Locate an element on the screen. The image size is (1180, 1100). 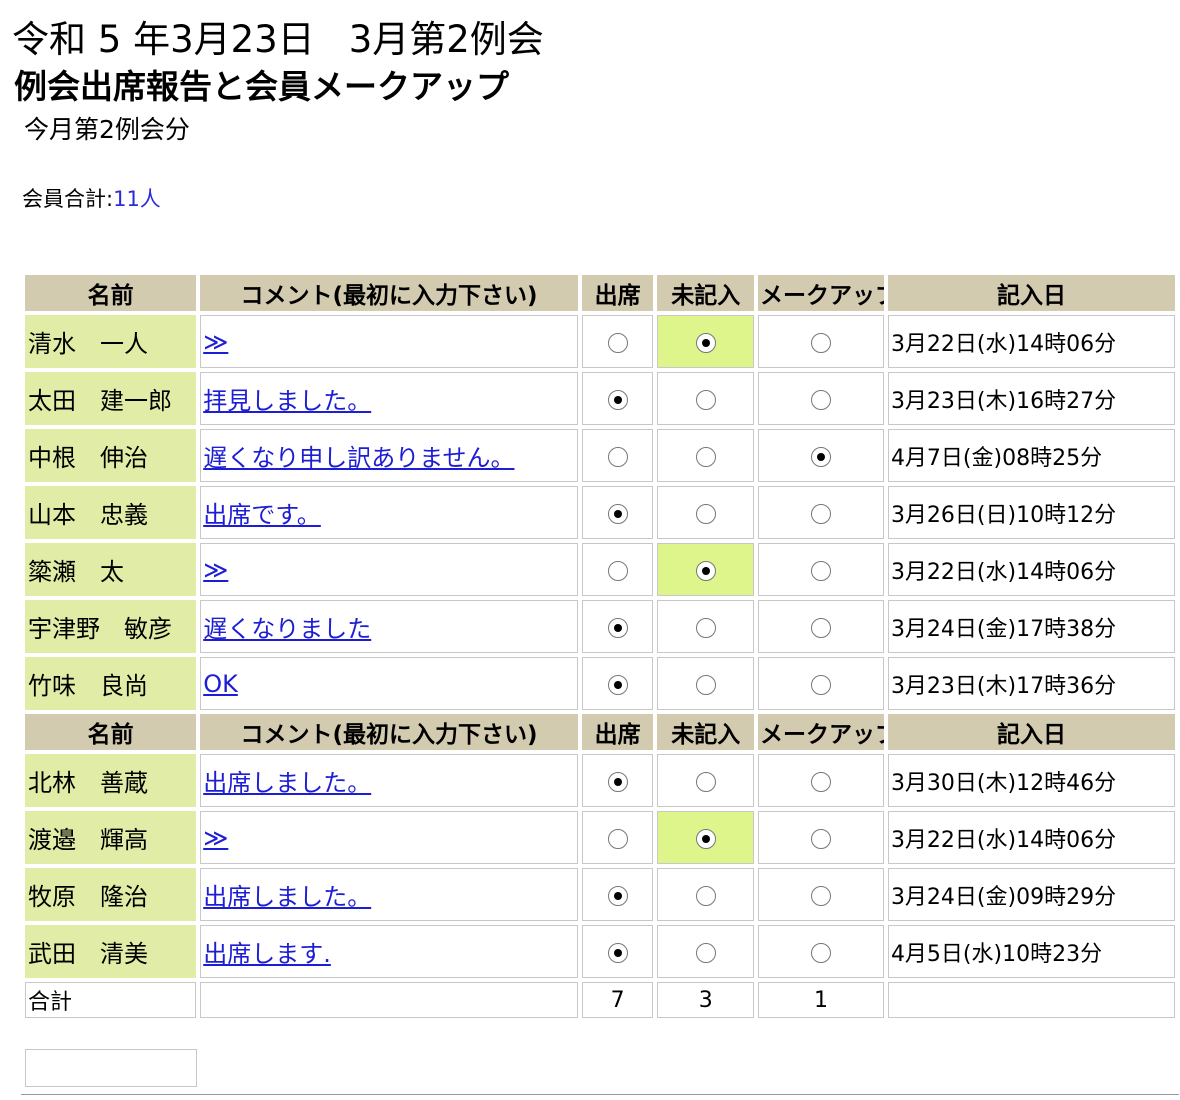
member-comment-link: 出席です。 is located at coordinates (262, 515).